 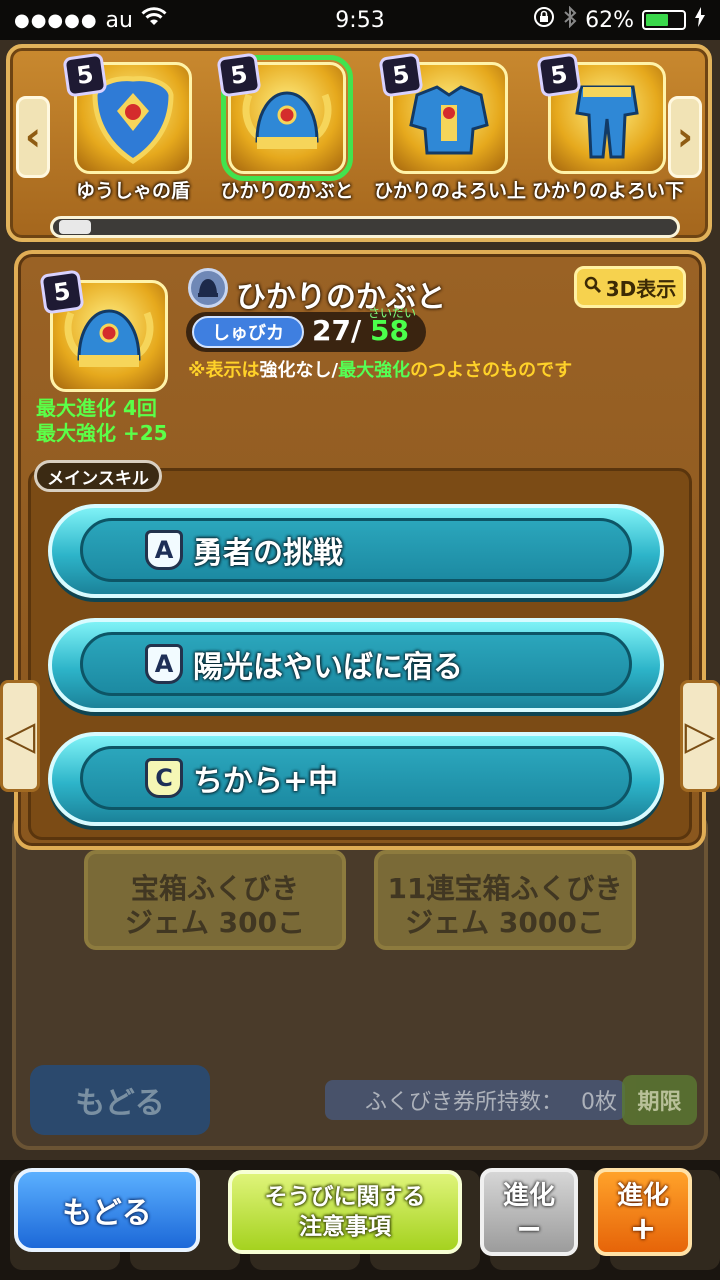 What do you see at coordinates (608, 191) in the screenshot?
I see `carousel-item-label: ひかりのよろい下` at bounding box center [608, 191].